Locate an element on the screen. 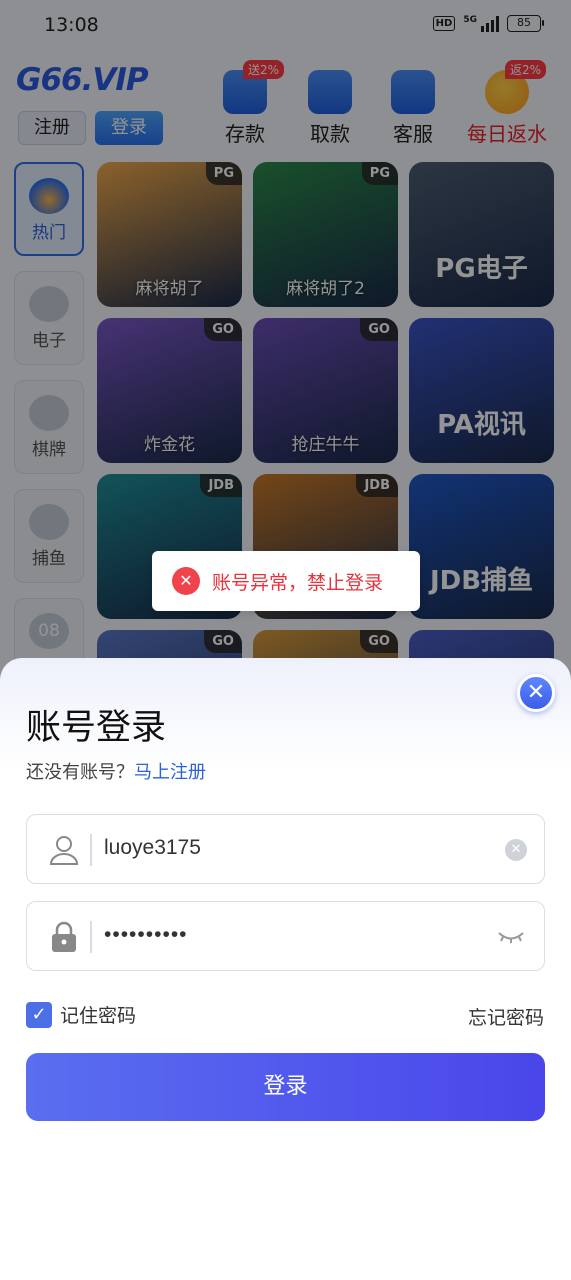  lock-icon is located at coordinates (64, 936).